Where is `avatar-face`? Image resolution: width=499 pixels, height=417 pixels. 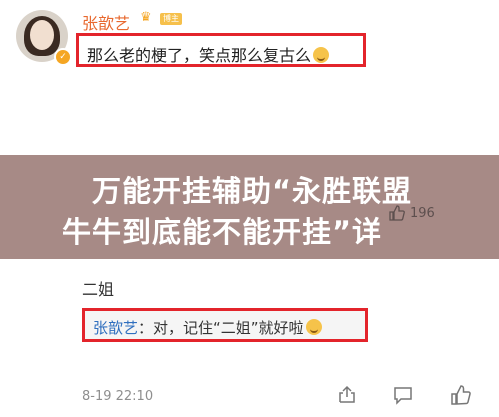 avatar-face is located at coordinates (42, 35).